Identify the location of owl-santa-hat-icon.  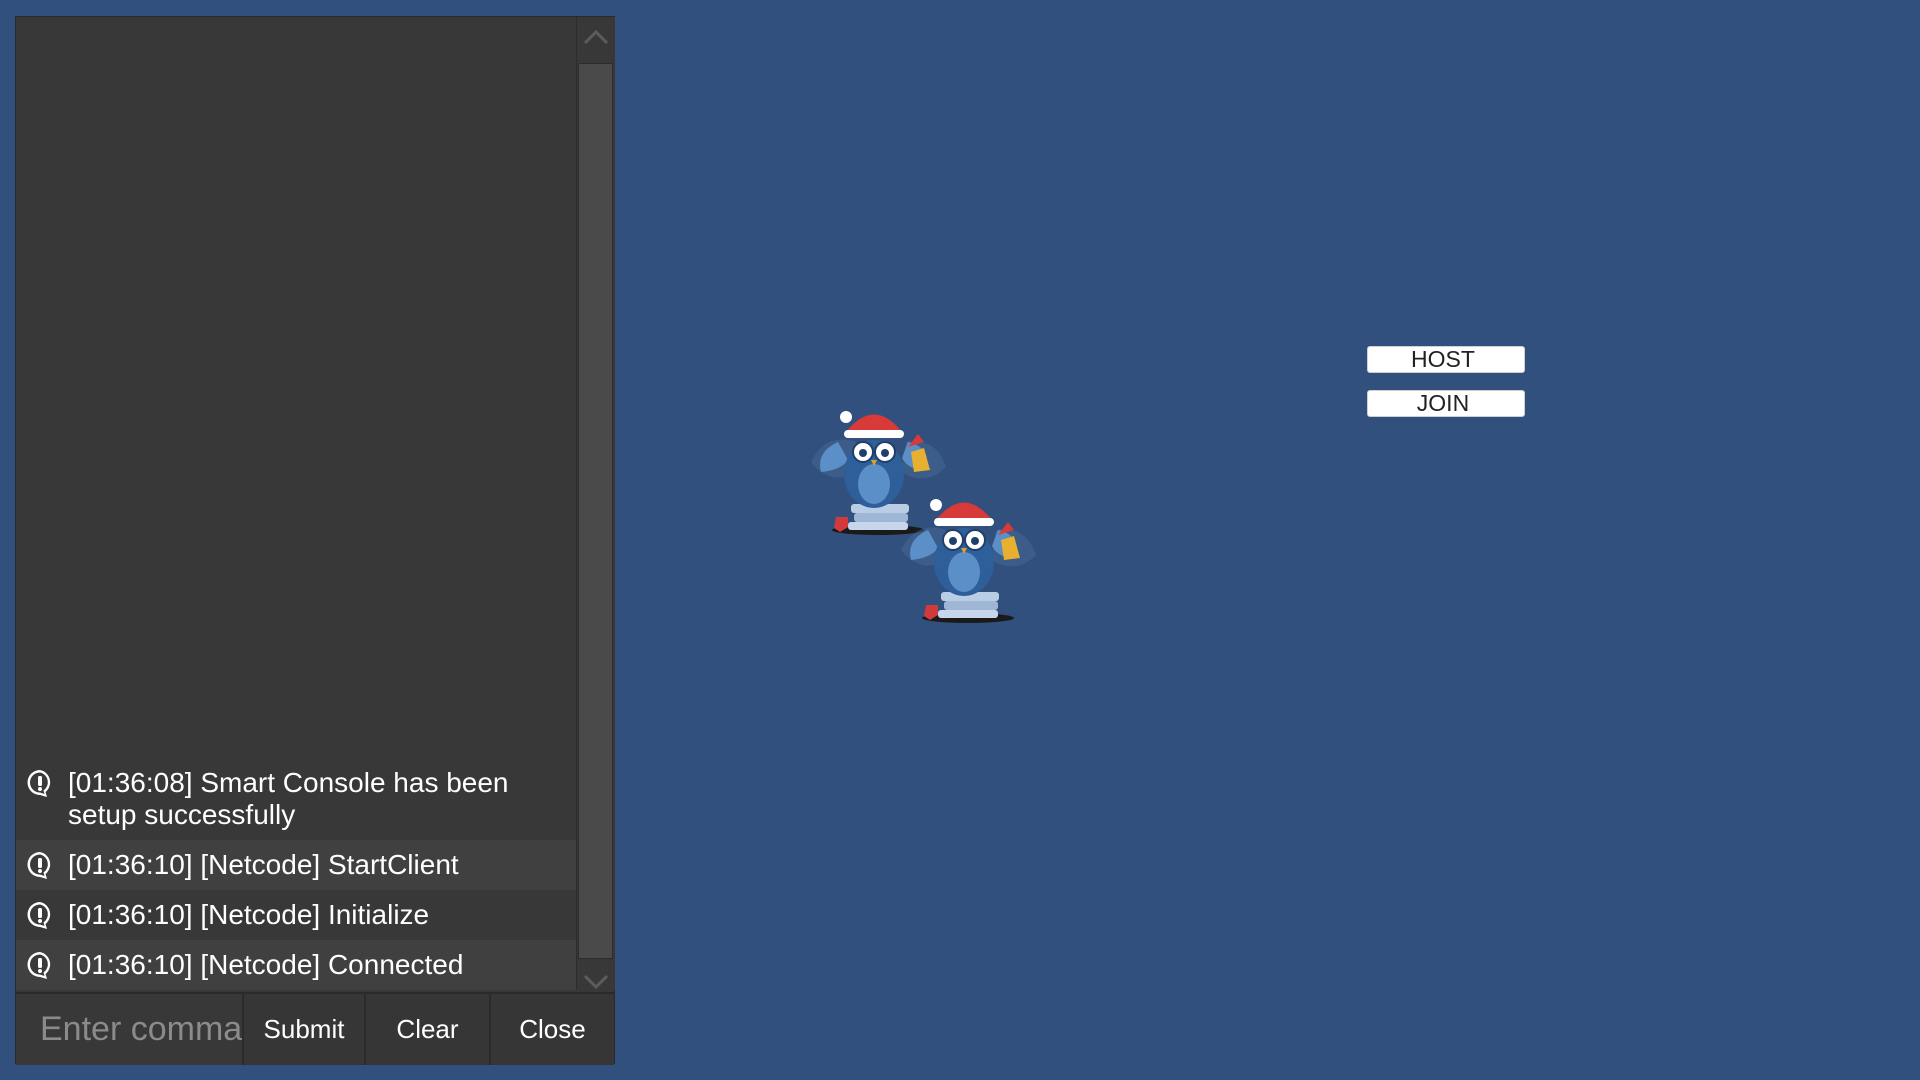
(968, 561).